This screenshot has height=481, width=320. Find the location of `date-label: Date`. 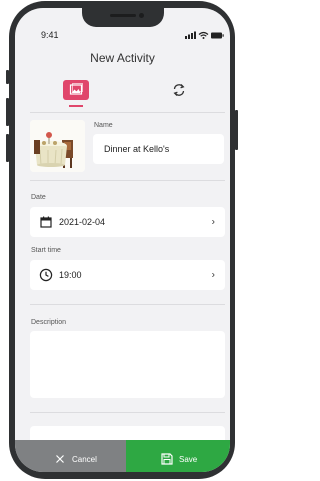

date-label: Date is located at coordinates (38, 197).